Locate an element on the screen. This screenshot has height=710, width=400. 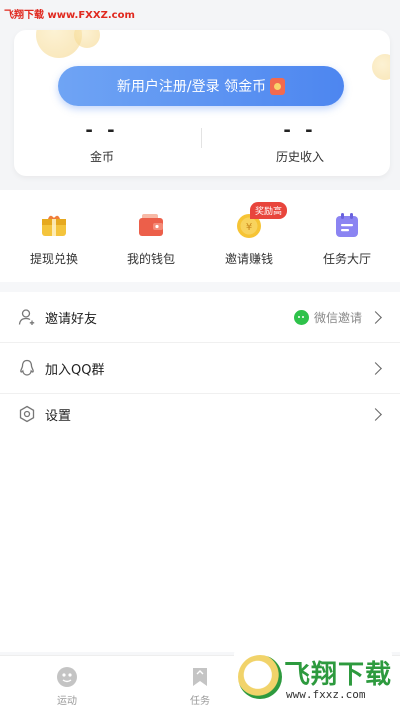
quick-action-invite-earn-label: 邀请赚钱 is located at coordinates (248, 259).